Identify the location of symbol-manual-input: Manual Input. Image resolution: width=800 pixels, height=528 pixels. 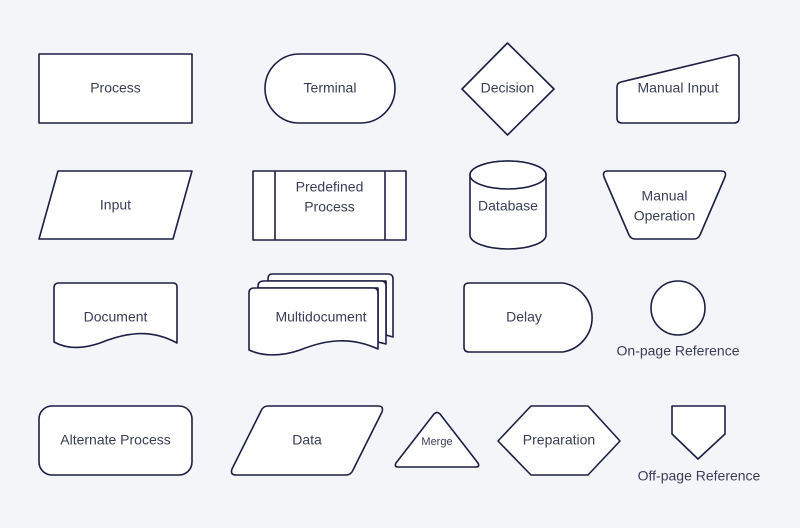
(678, 89).